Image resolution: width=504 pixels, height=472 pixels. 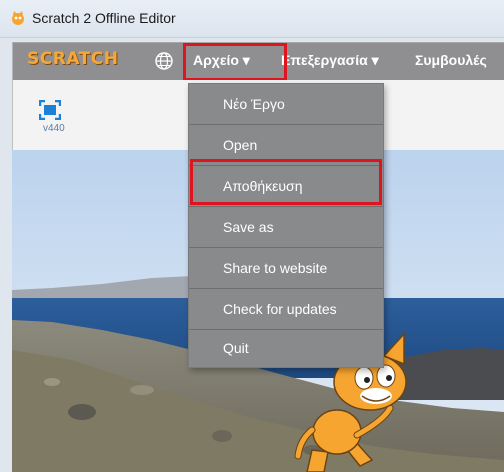 I want to click on scratch-logo: SCRATCH, so click(x=72, y=59).